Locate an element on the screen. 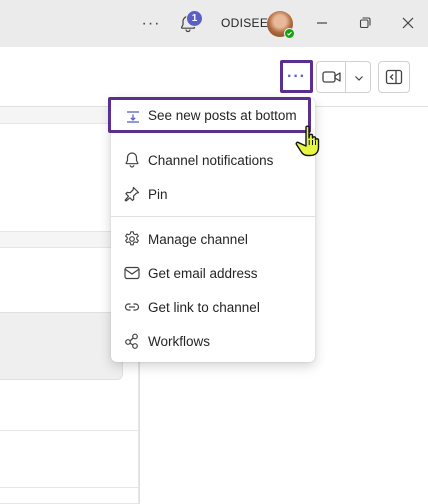 This screenshot has height=504, width=428. menu-item-label: See new posts at bottom is located at coordinates (222, 115).